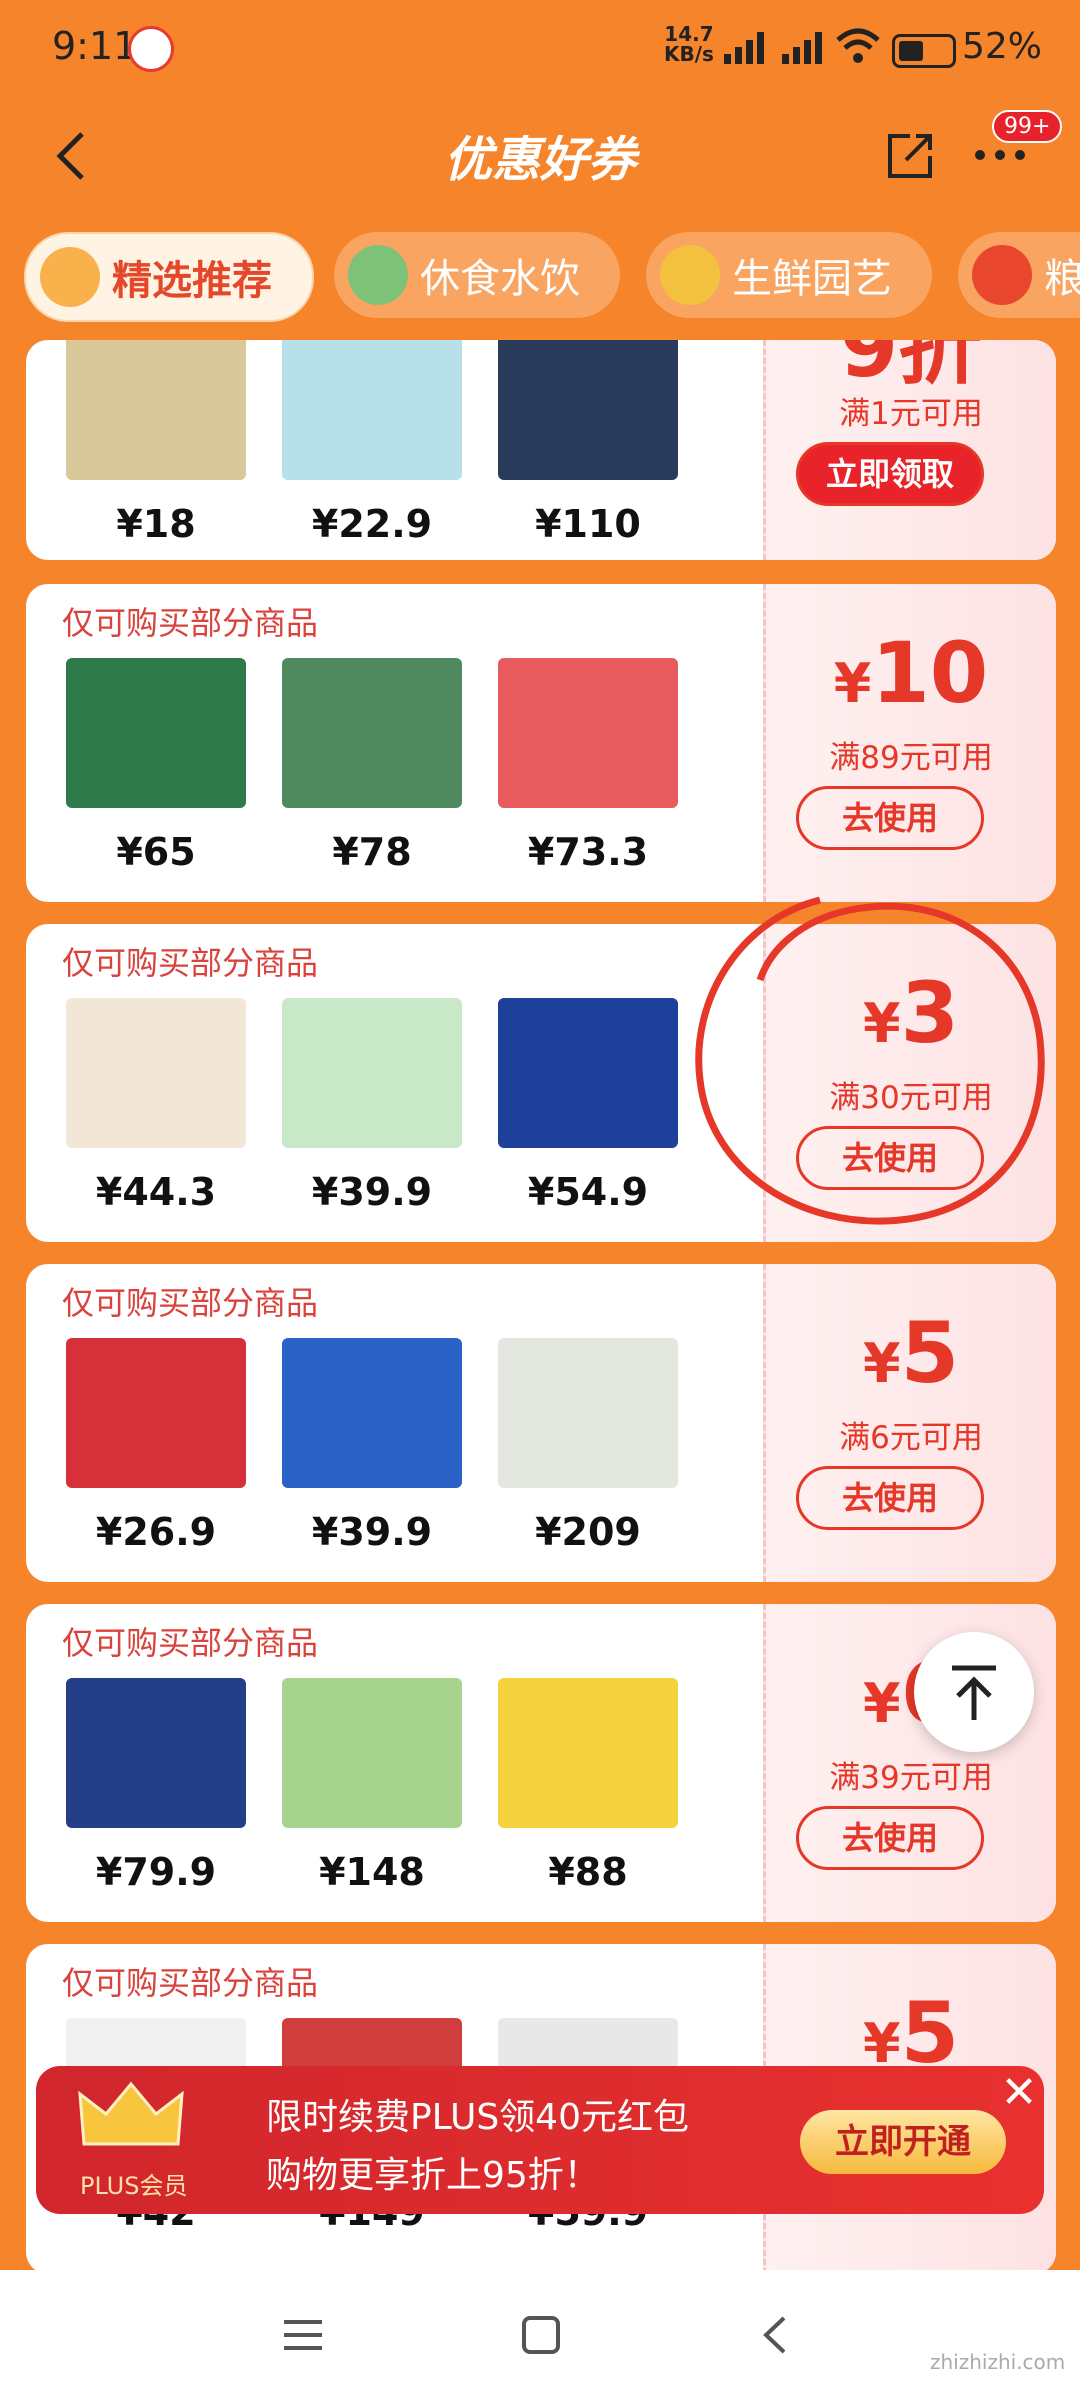 This screenshot has width=1080, height=2400. I want to click on tab-grain: 粮, so click(1019, 275).